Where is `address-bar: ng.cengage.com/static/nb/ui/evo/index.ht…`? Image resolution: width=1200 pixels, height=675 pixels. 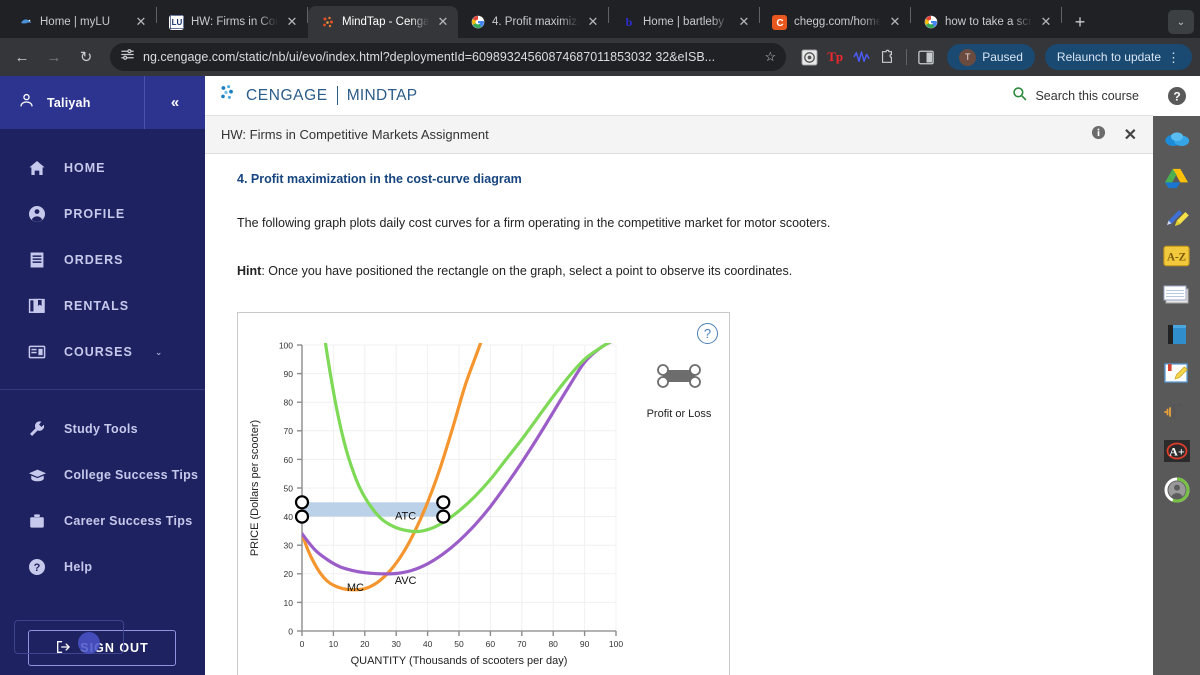
address-bar: ng.cengage.com/static/nb/ui/evo/index.ht… is located at coordinates (448, 57).